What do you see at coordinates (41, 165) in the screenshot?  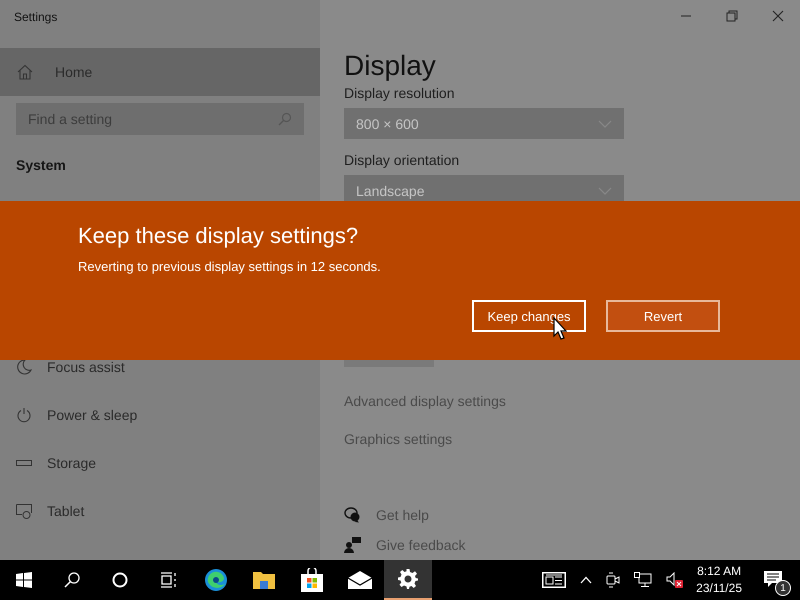 I see `section-heading: System` at bounding box center [41, 165].